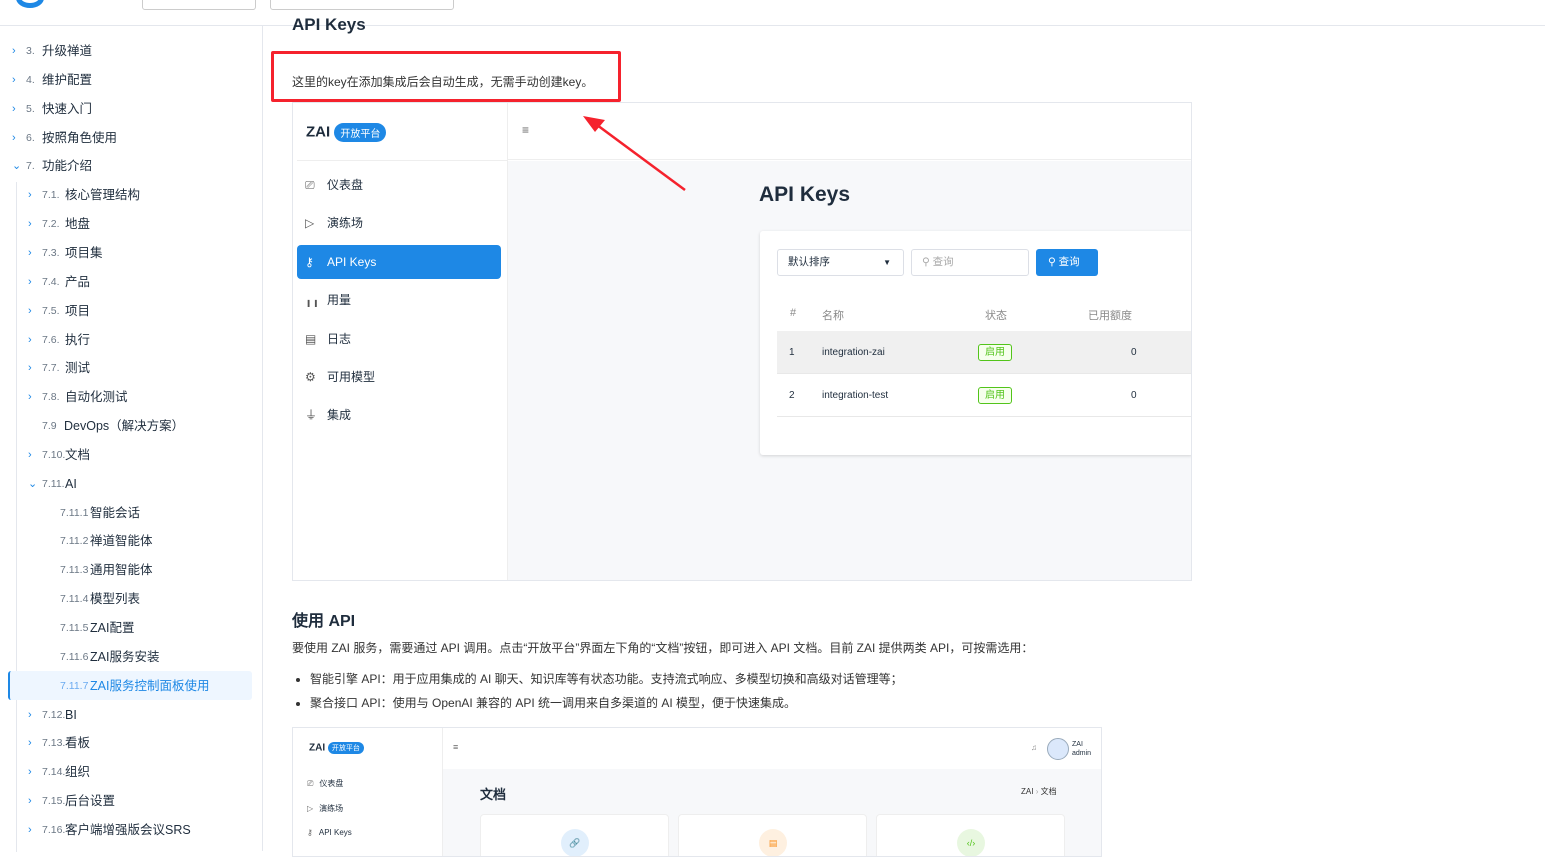 This screenshot has width=1545, height=857. What do you see at coordinates (399, 339) in the screenshot?
I see `inner-nav-item: ▤ 日志` at bounding box center [399, 339].